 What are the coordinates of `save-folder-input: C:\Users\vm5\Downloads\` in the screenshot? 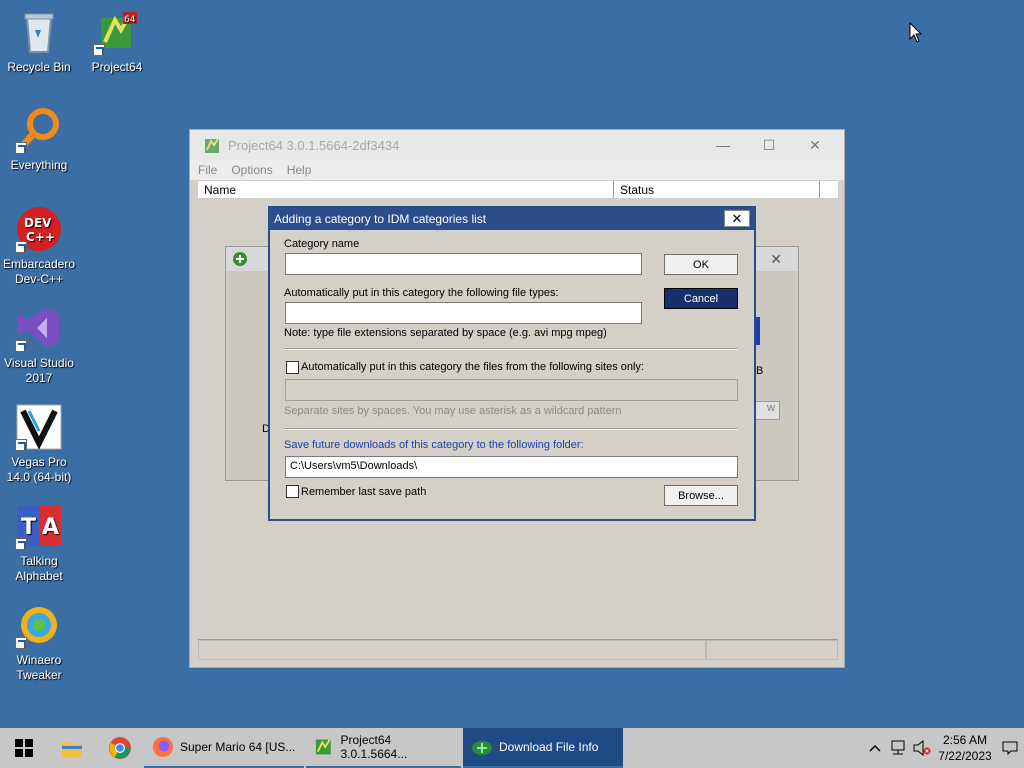 It's located at (511, 467).